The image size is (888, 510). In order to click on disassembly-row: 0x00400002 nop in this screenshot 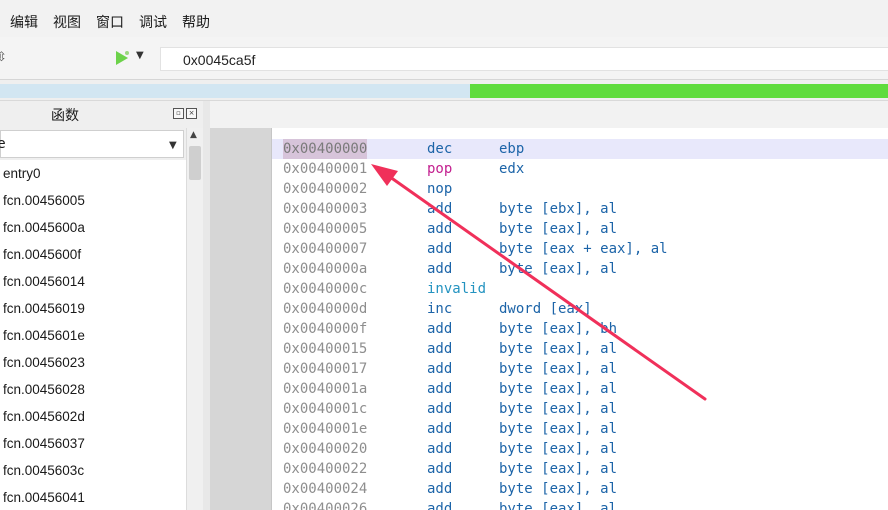, I will do `click(580, 189)`.